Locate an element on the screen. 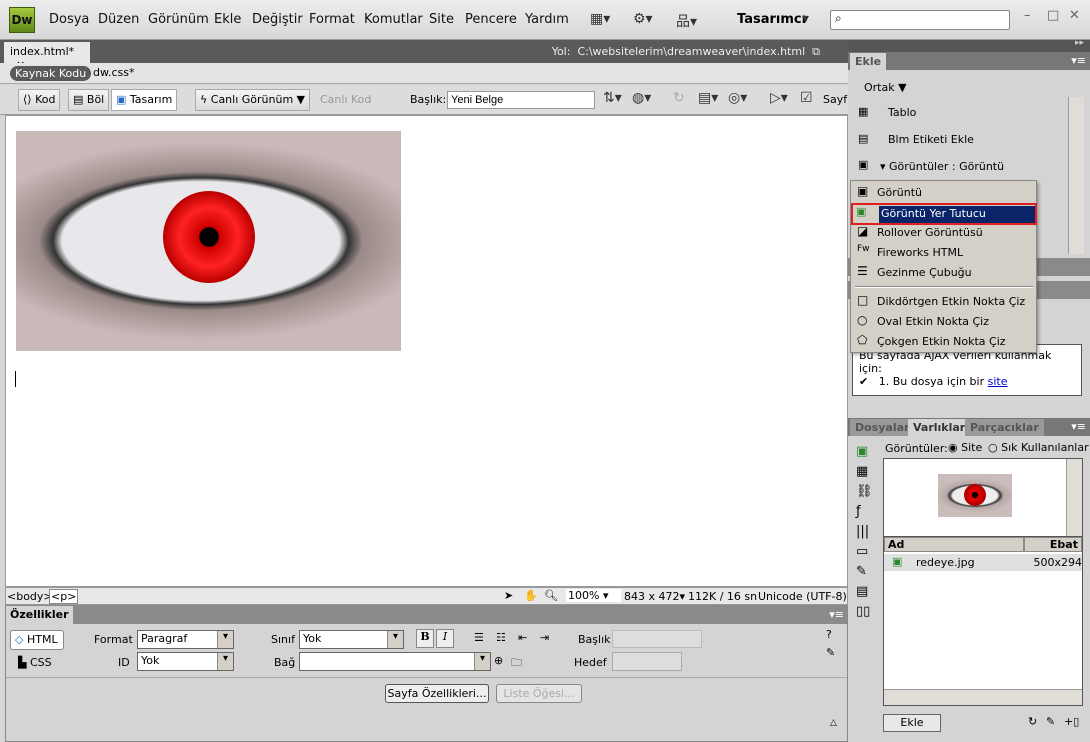 The height and width of the screenshot is (742, 1090). maximize-button: □ is located at coordinates (1053, 15).